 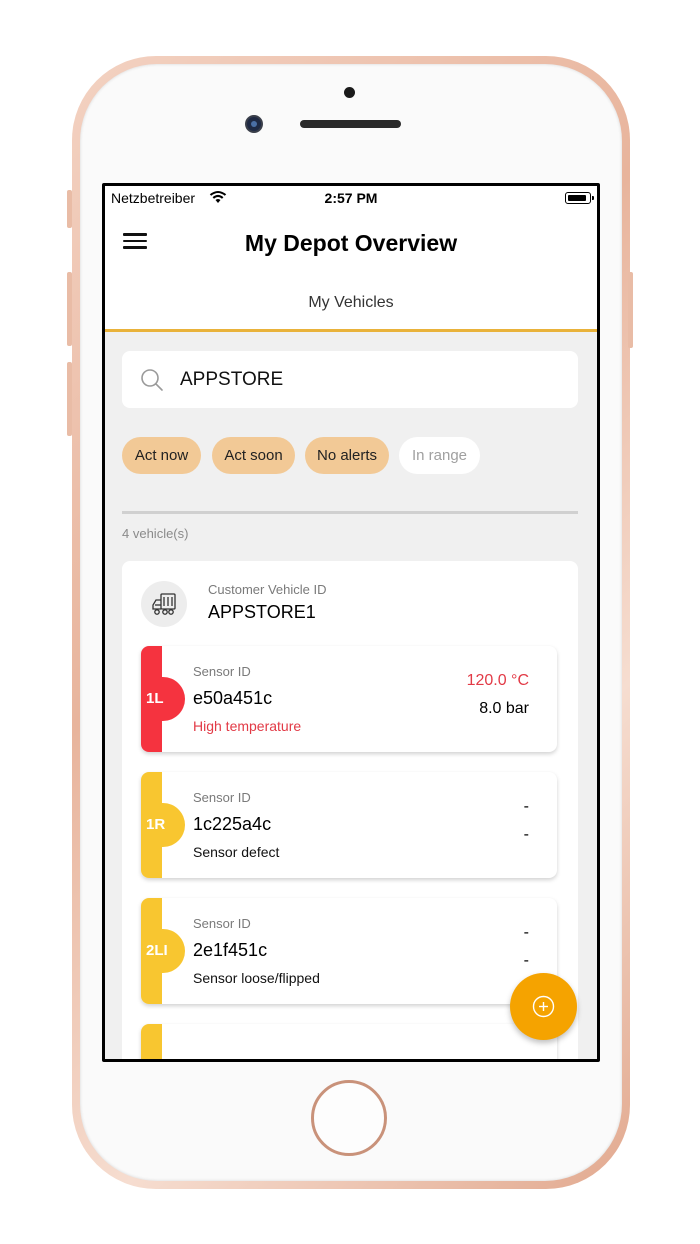 I want to click on add-icon, so click(x=543, y=1006).